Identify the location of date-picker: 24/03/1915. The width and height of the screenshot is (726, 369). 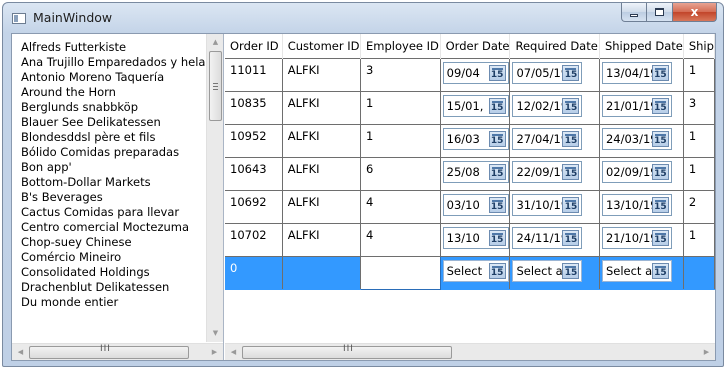
(636, 138).